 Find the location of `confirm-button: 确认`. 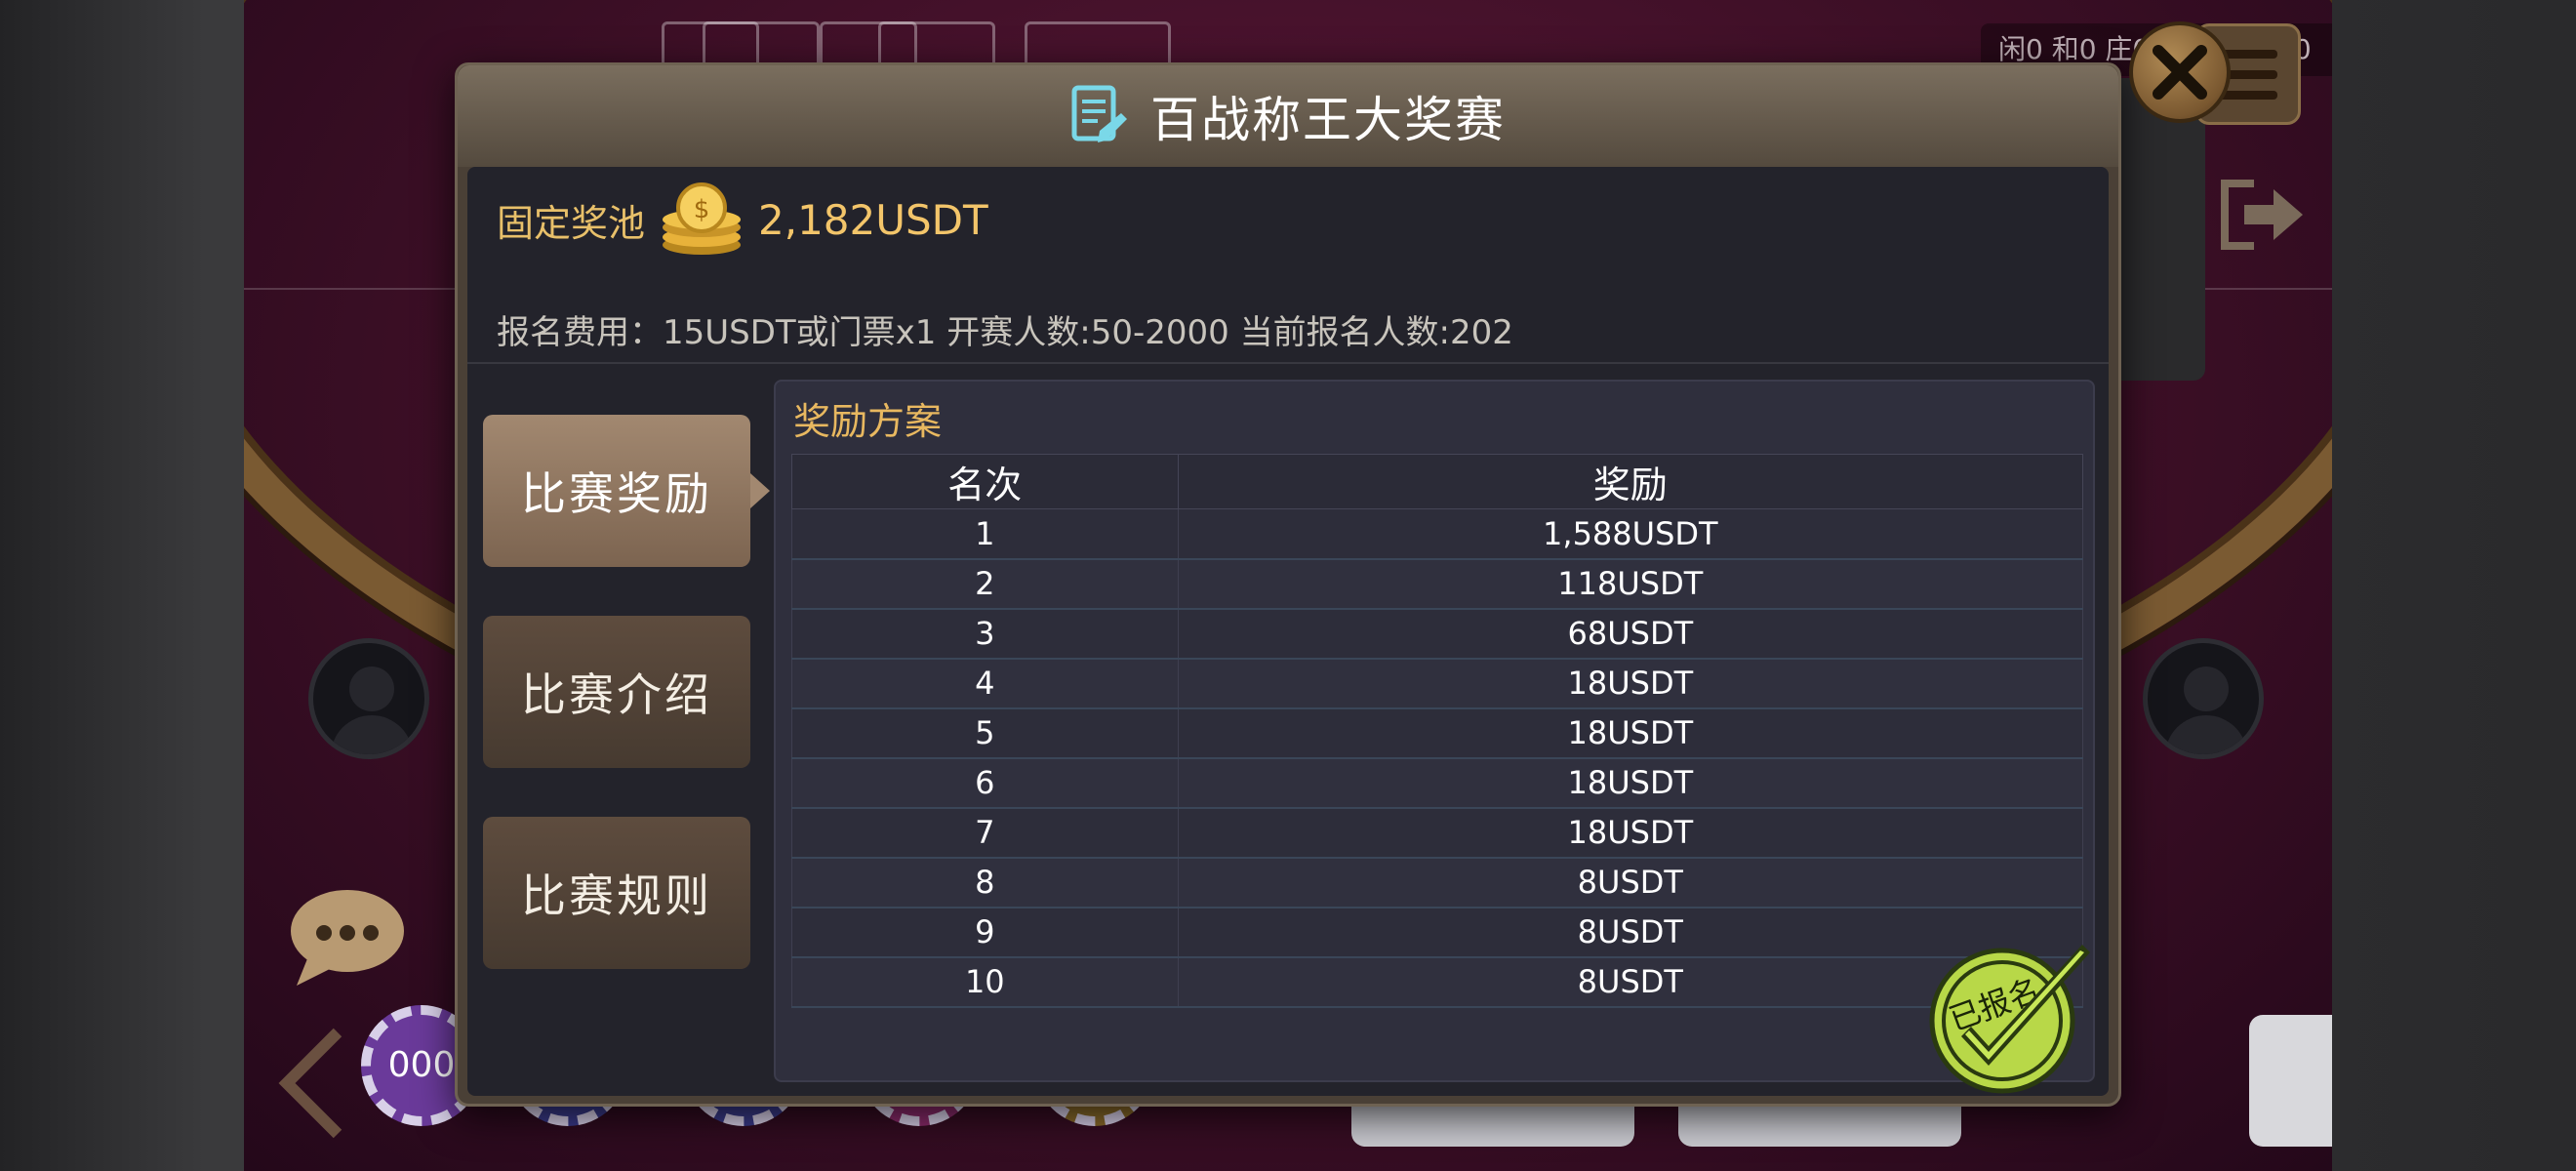

confirm-button: 确认 is located at coordinates (2290, 1081).